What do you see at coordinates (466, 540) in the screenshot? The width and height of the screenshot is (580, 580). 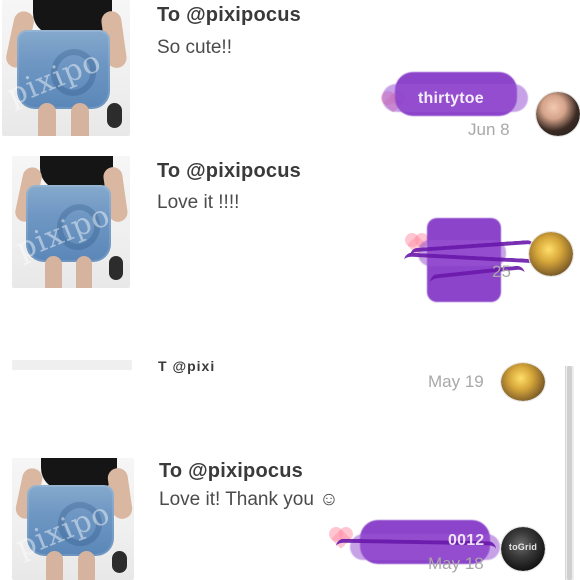 I see `comment-username: 0012` at bounding box center [466, 540].